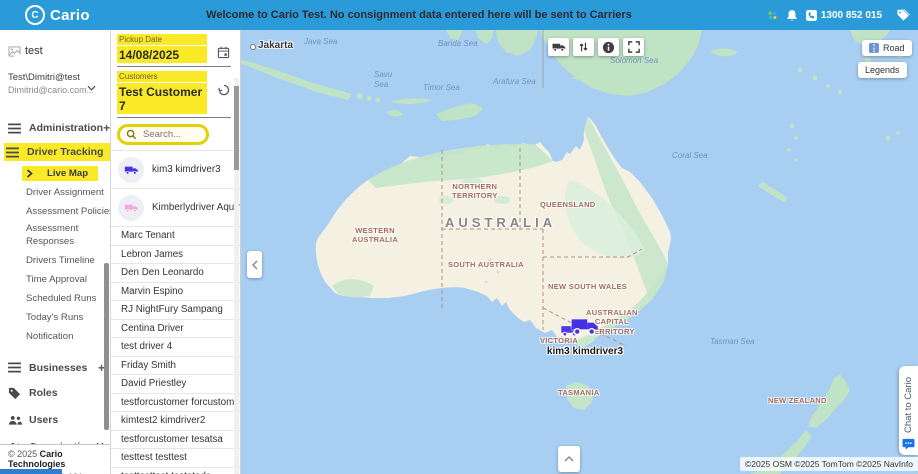  Describe the element at coordinates (903, 15) in the screenshot. I see `tags-icon` at that location.